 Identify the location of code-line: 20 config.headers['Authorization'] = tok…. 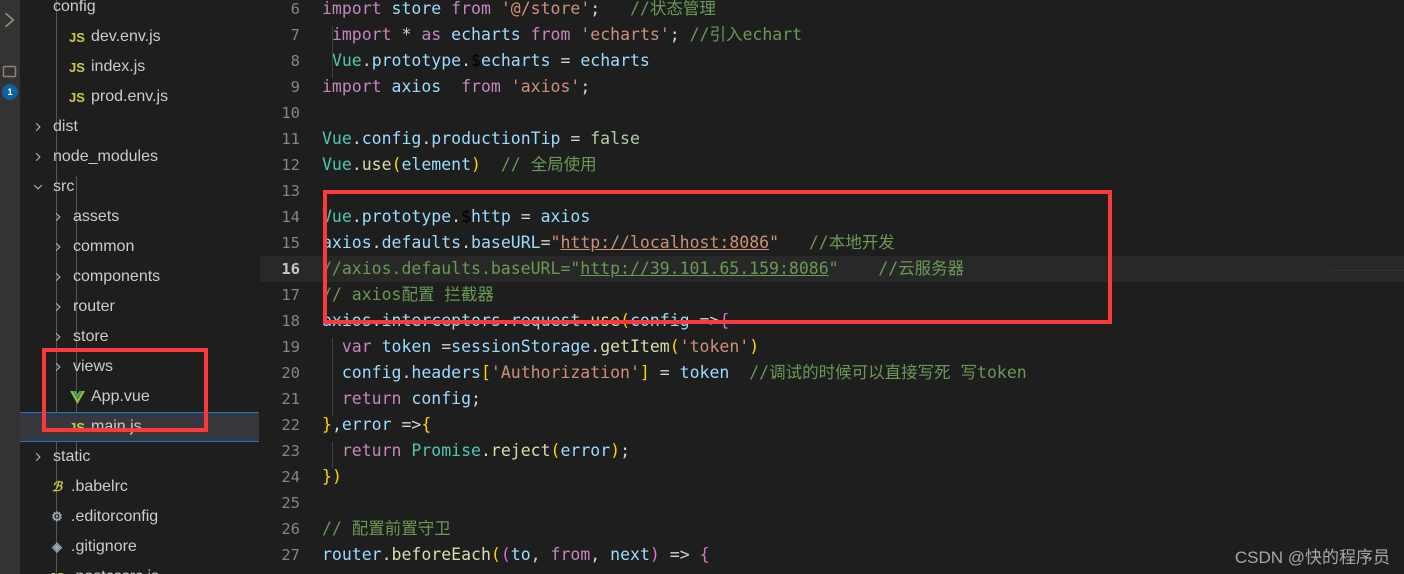
(832, 373).